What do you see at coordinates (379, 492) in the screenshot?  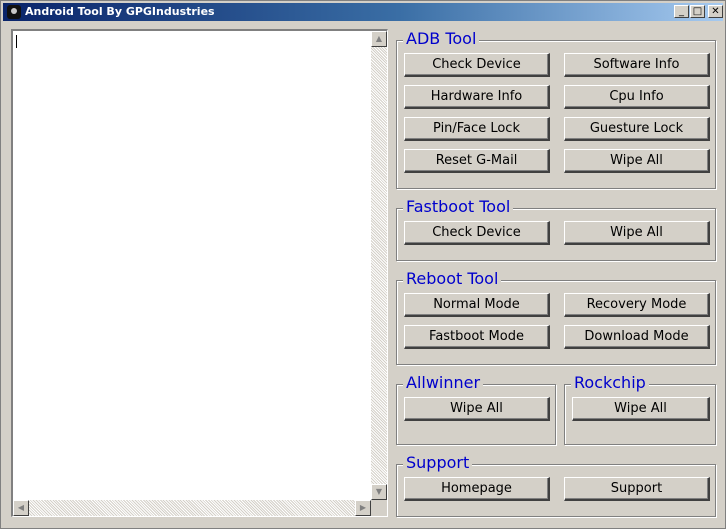 I see `scroll-down-button: ▼` at bounding box center [379, 492].